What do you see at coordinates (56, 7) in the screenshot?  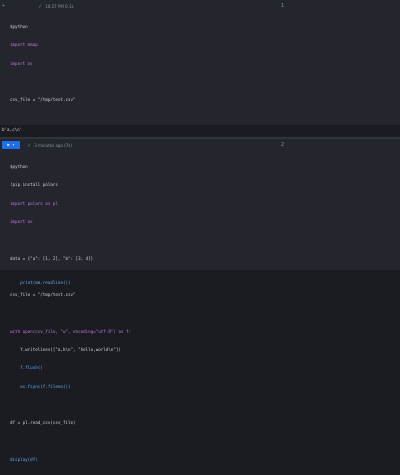 I see `cell-1-status: ✓ 10:27 PM 0.1s` at bounding box center [56, 7].